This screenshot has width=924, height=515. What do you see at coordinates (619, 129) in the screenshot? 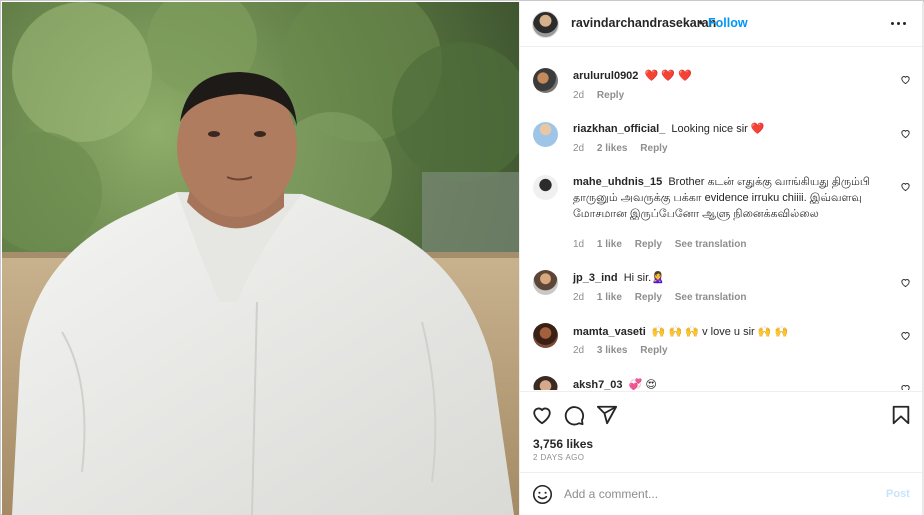
I see `commenter-username: riazkhan_official_` at bounding box center [619, 129].